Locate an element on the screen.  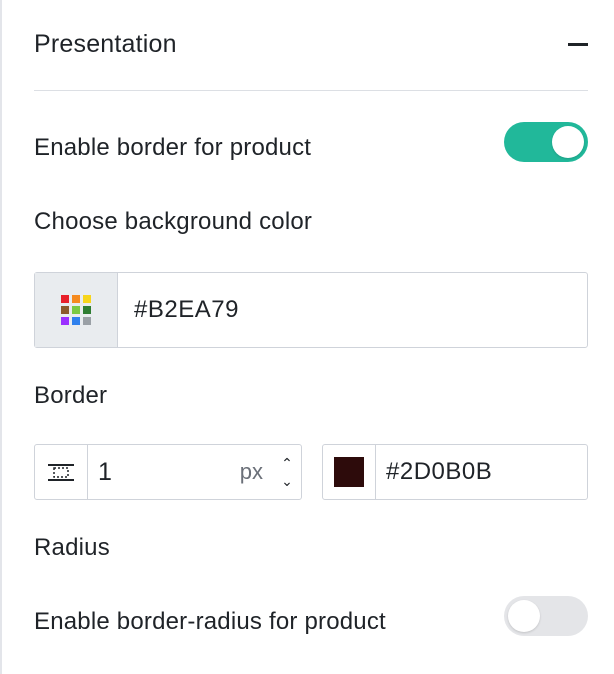
border-toggle-label: Enable border for product is located at coordinates (173, 147).